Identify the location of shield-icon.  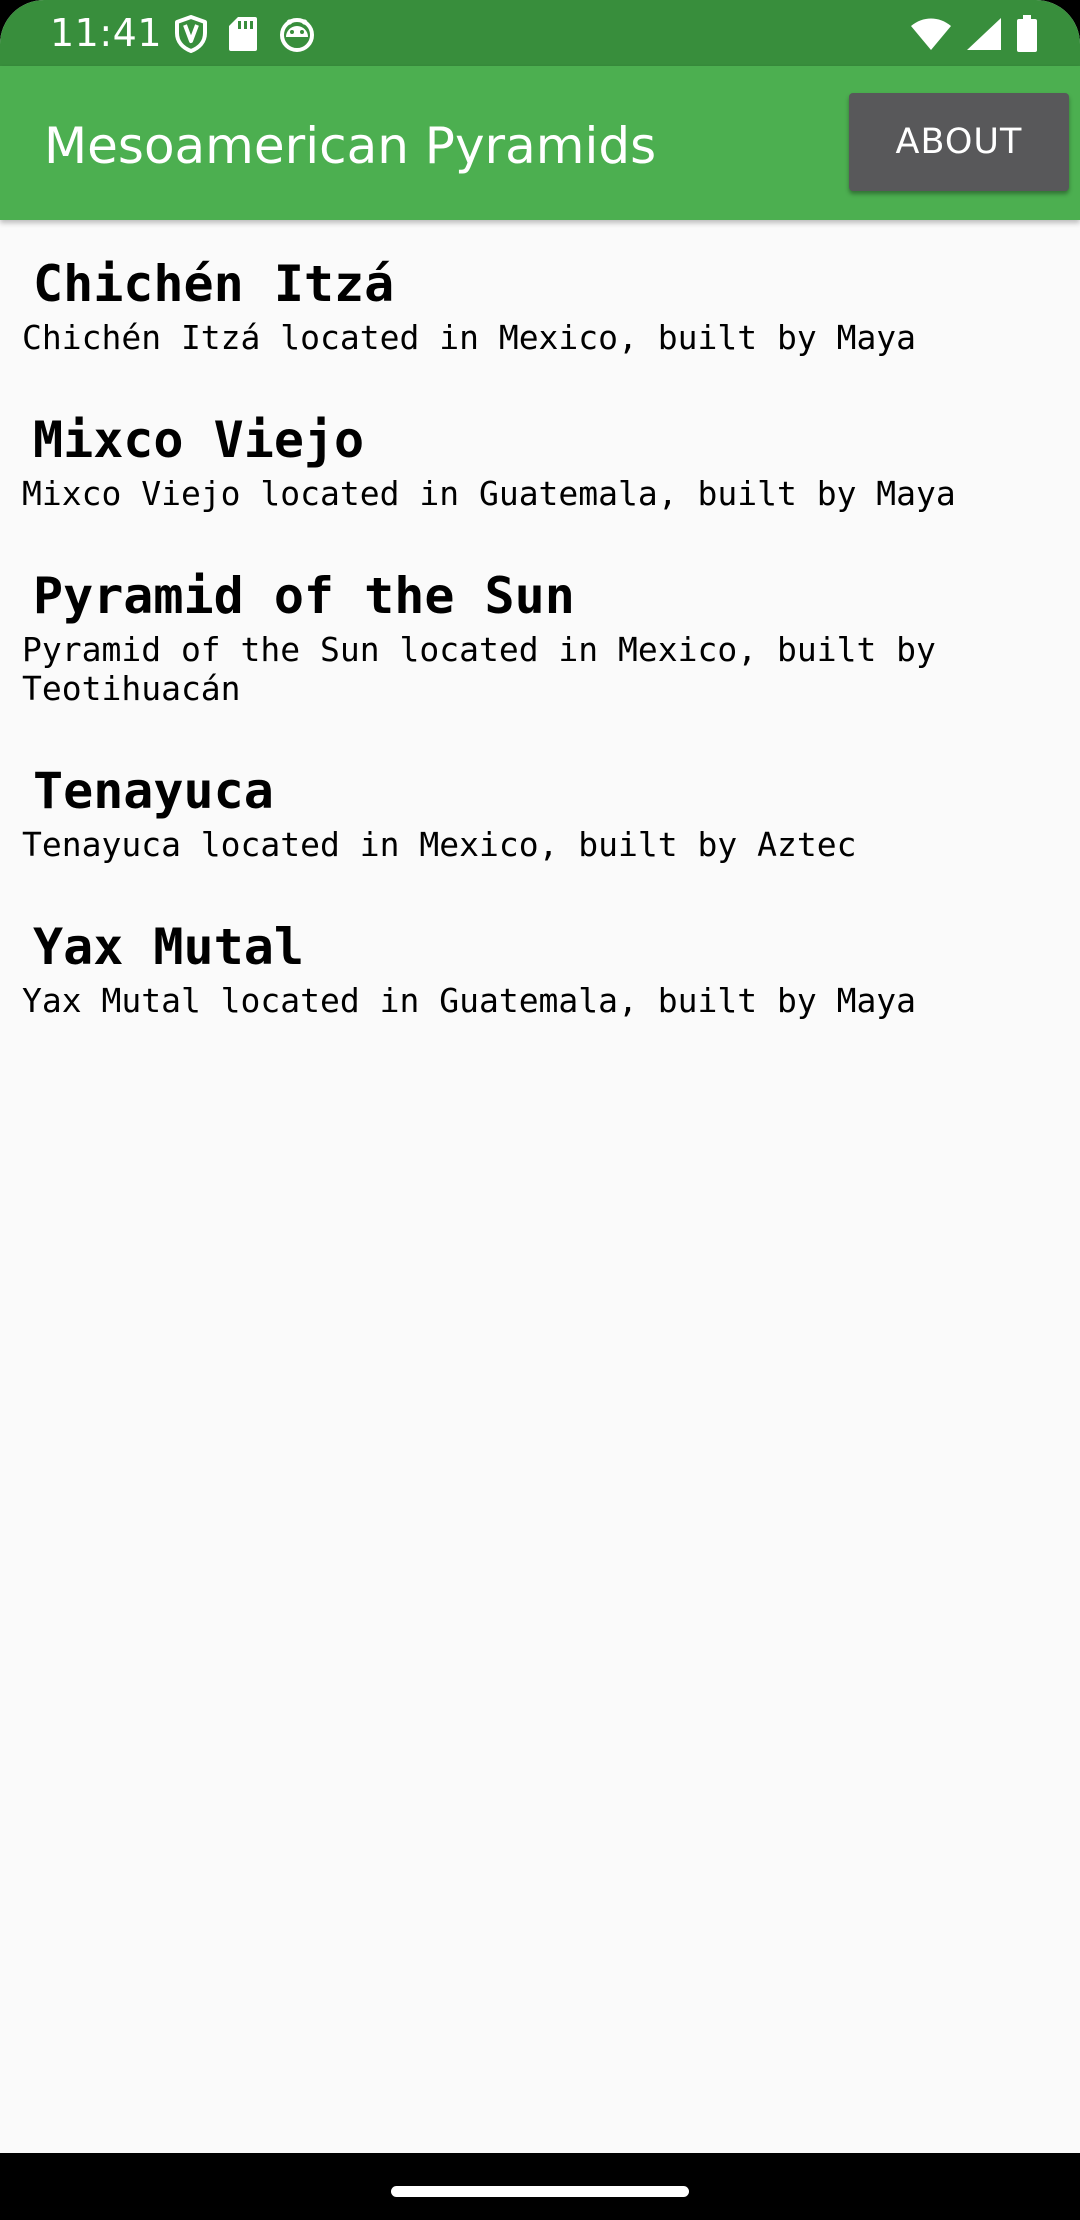
(191, 34).